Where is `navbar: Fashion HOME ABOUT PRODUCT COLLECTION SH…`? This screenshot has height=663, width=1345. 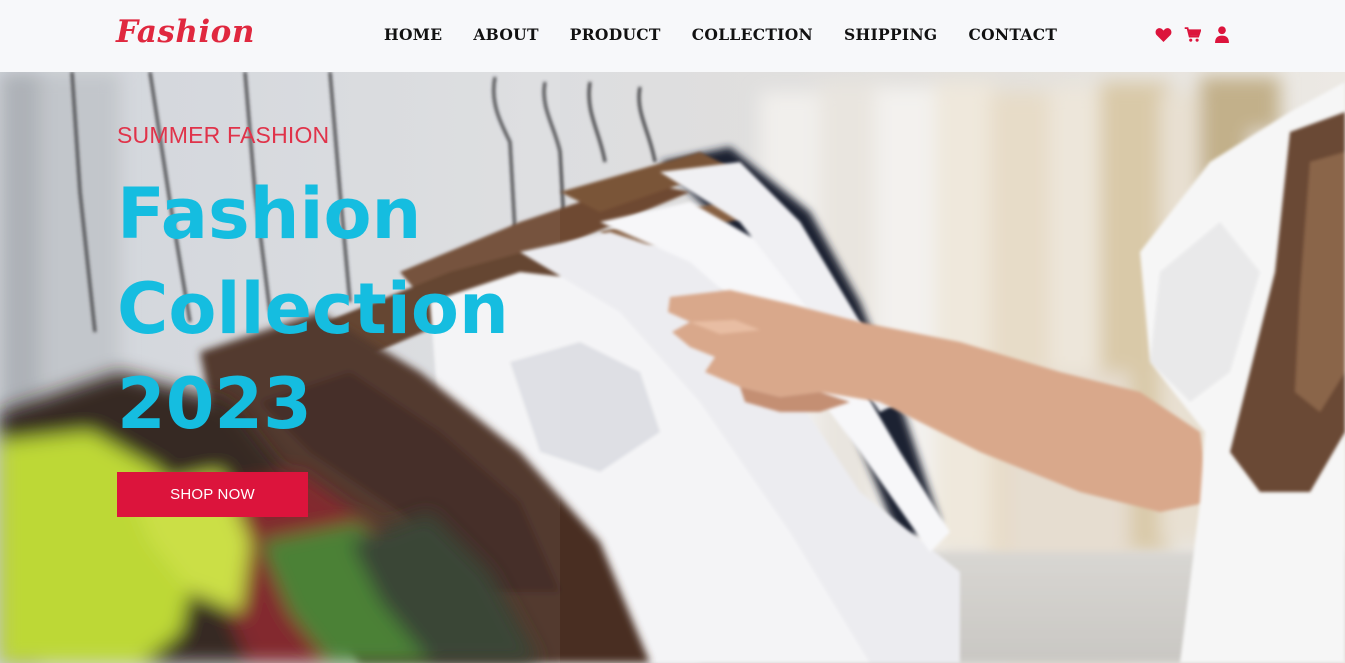 navbar: Fashion HOME ABOUT PRODUCT COLLECTION SH… is located at coordinates (672, 36).